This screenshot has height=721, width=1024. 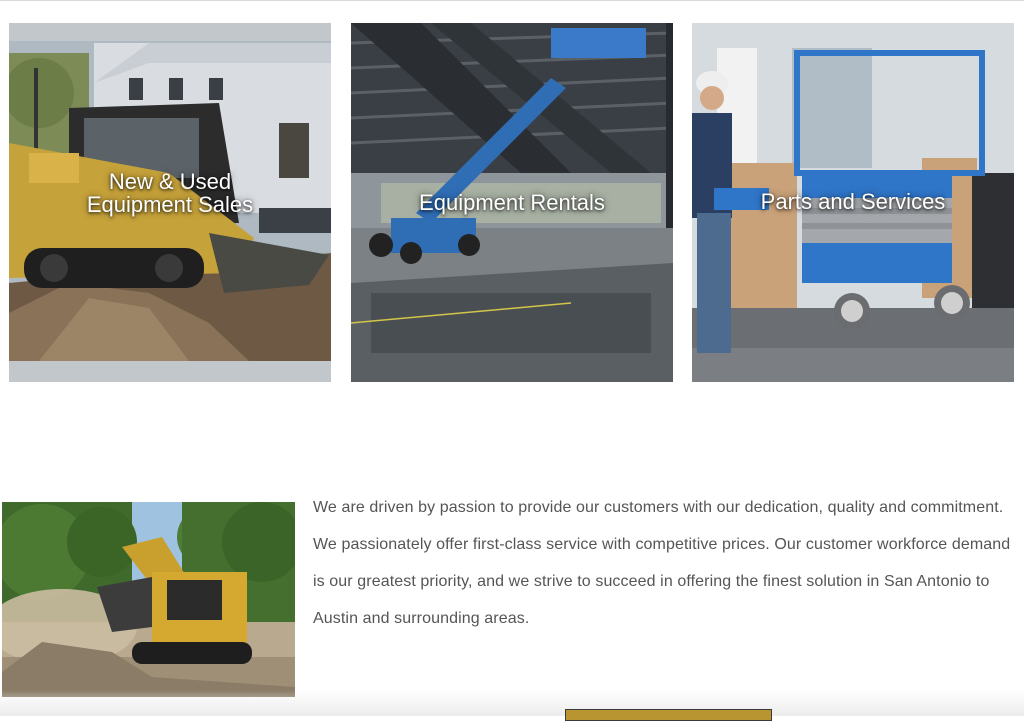 I want to click on top-divider, so click(x=512, y=0).